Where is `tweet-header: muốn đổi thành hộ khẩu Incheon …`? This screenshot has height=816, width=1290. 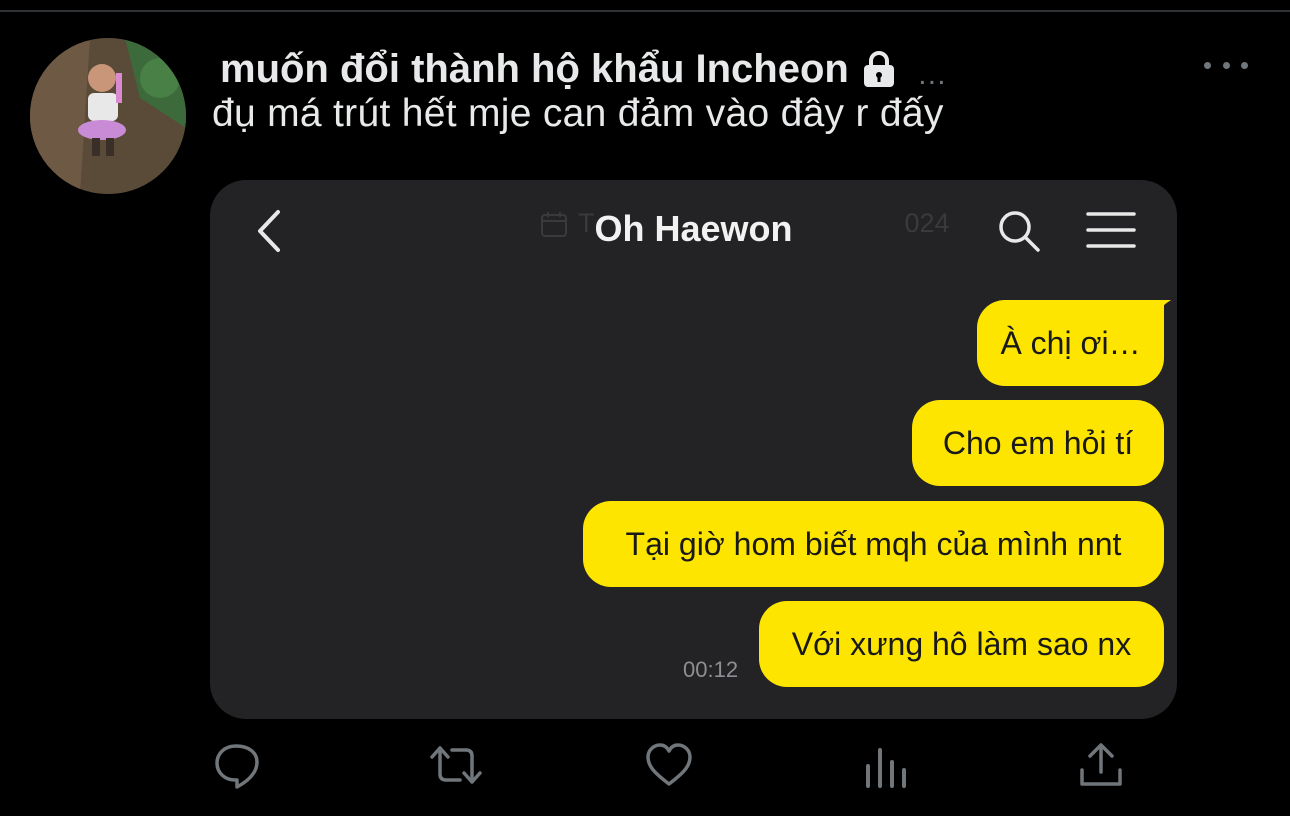 tweet-header: muốn đổi thành hộ khẩu Incheon … is located at coordinates (583, 69).